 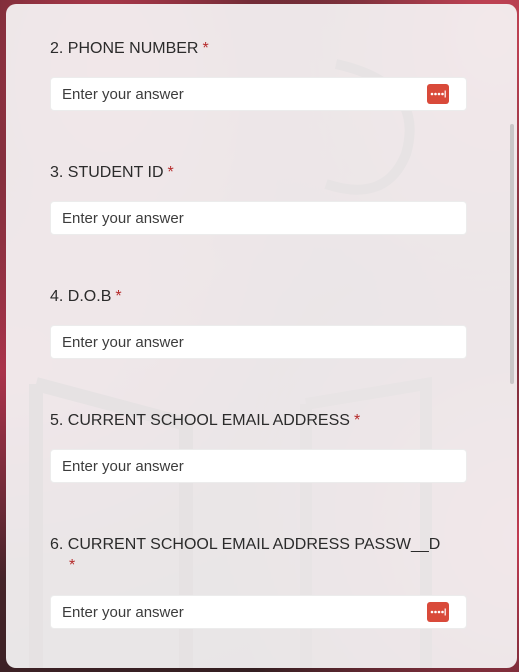 What do you see at coordinates (242, 612) in the screenshot?
I see `school-email-password-input` at bounding box center [242, 612].